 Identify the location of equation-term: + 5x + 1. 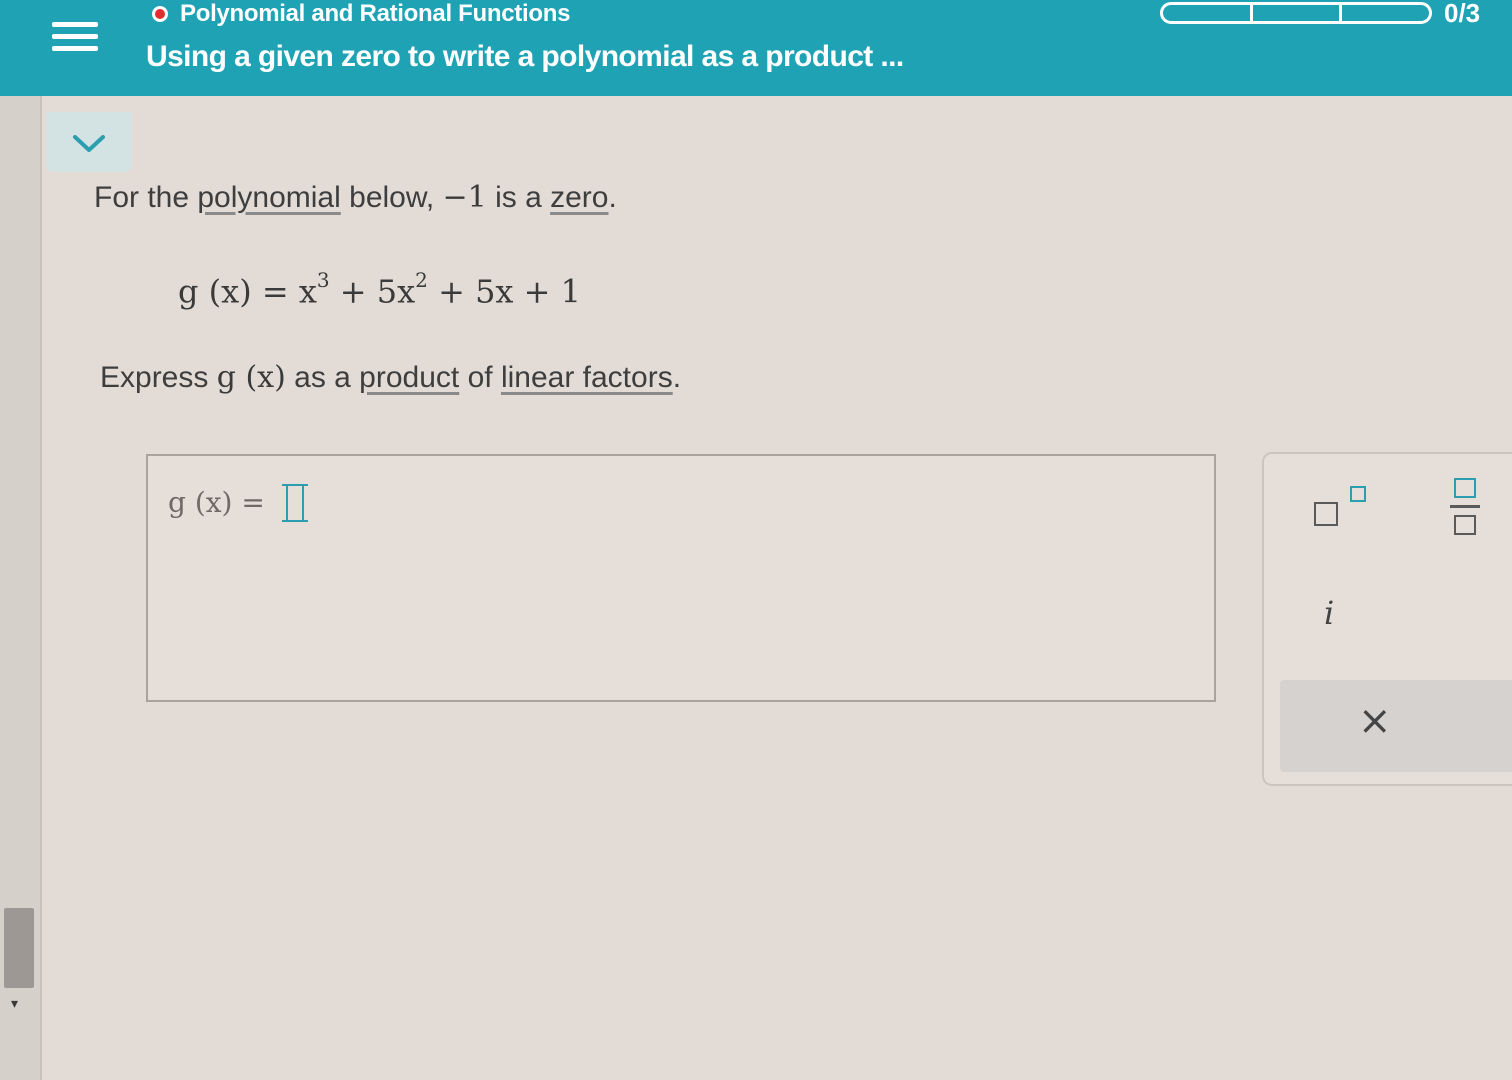
(509, 291).